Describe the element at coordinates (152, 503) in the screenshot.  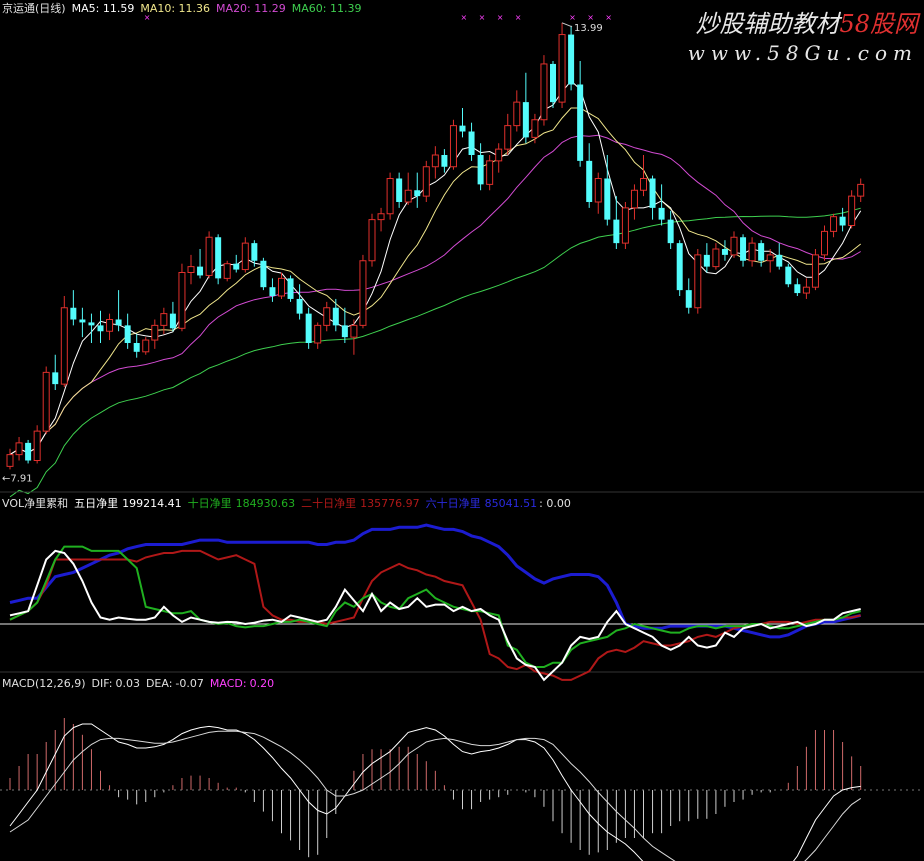
I see `vol-s1-value: 199214.41` at that location.